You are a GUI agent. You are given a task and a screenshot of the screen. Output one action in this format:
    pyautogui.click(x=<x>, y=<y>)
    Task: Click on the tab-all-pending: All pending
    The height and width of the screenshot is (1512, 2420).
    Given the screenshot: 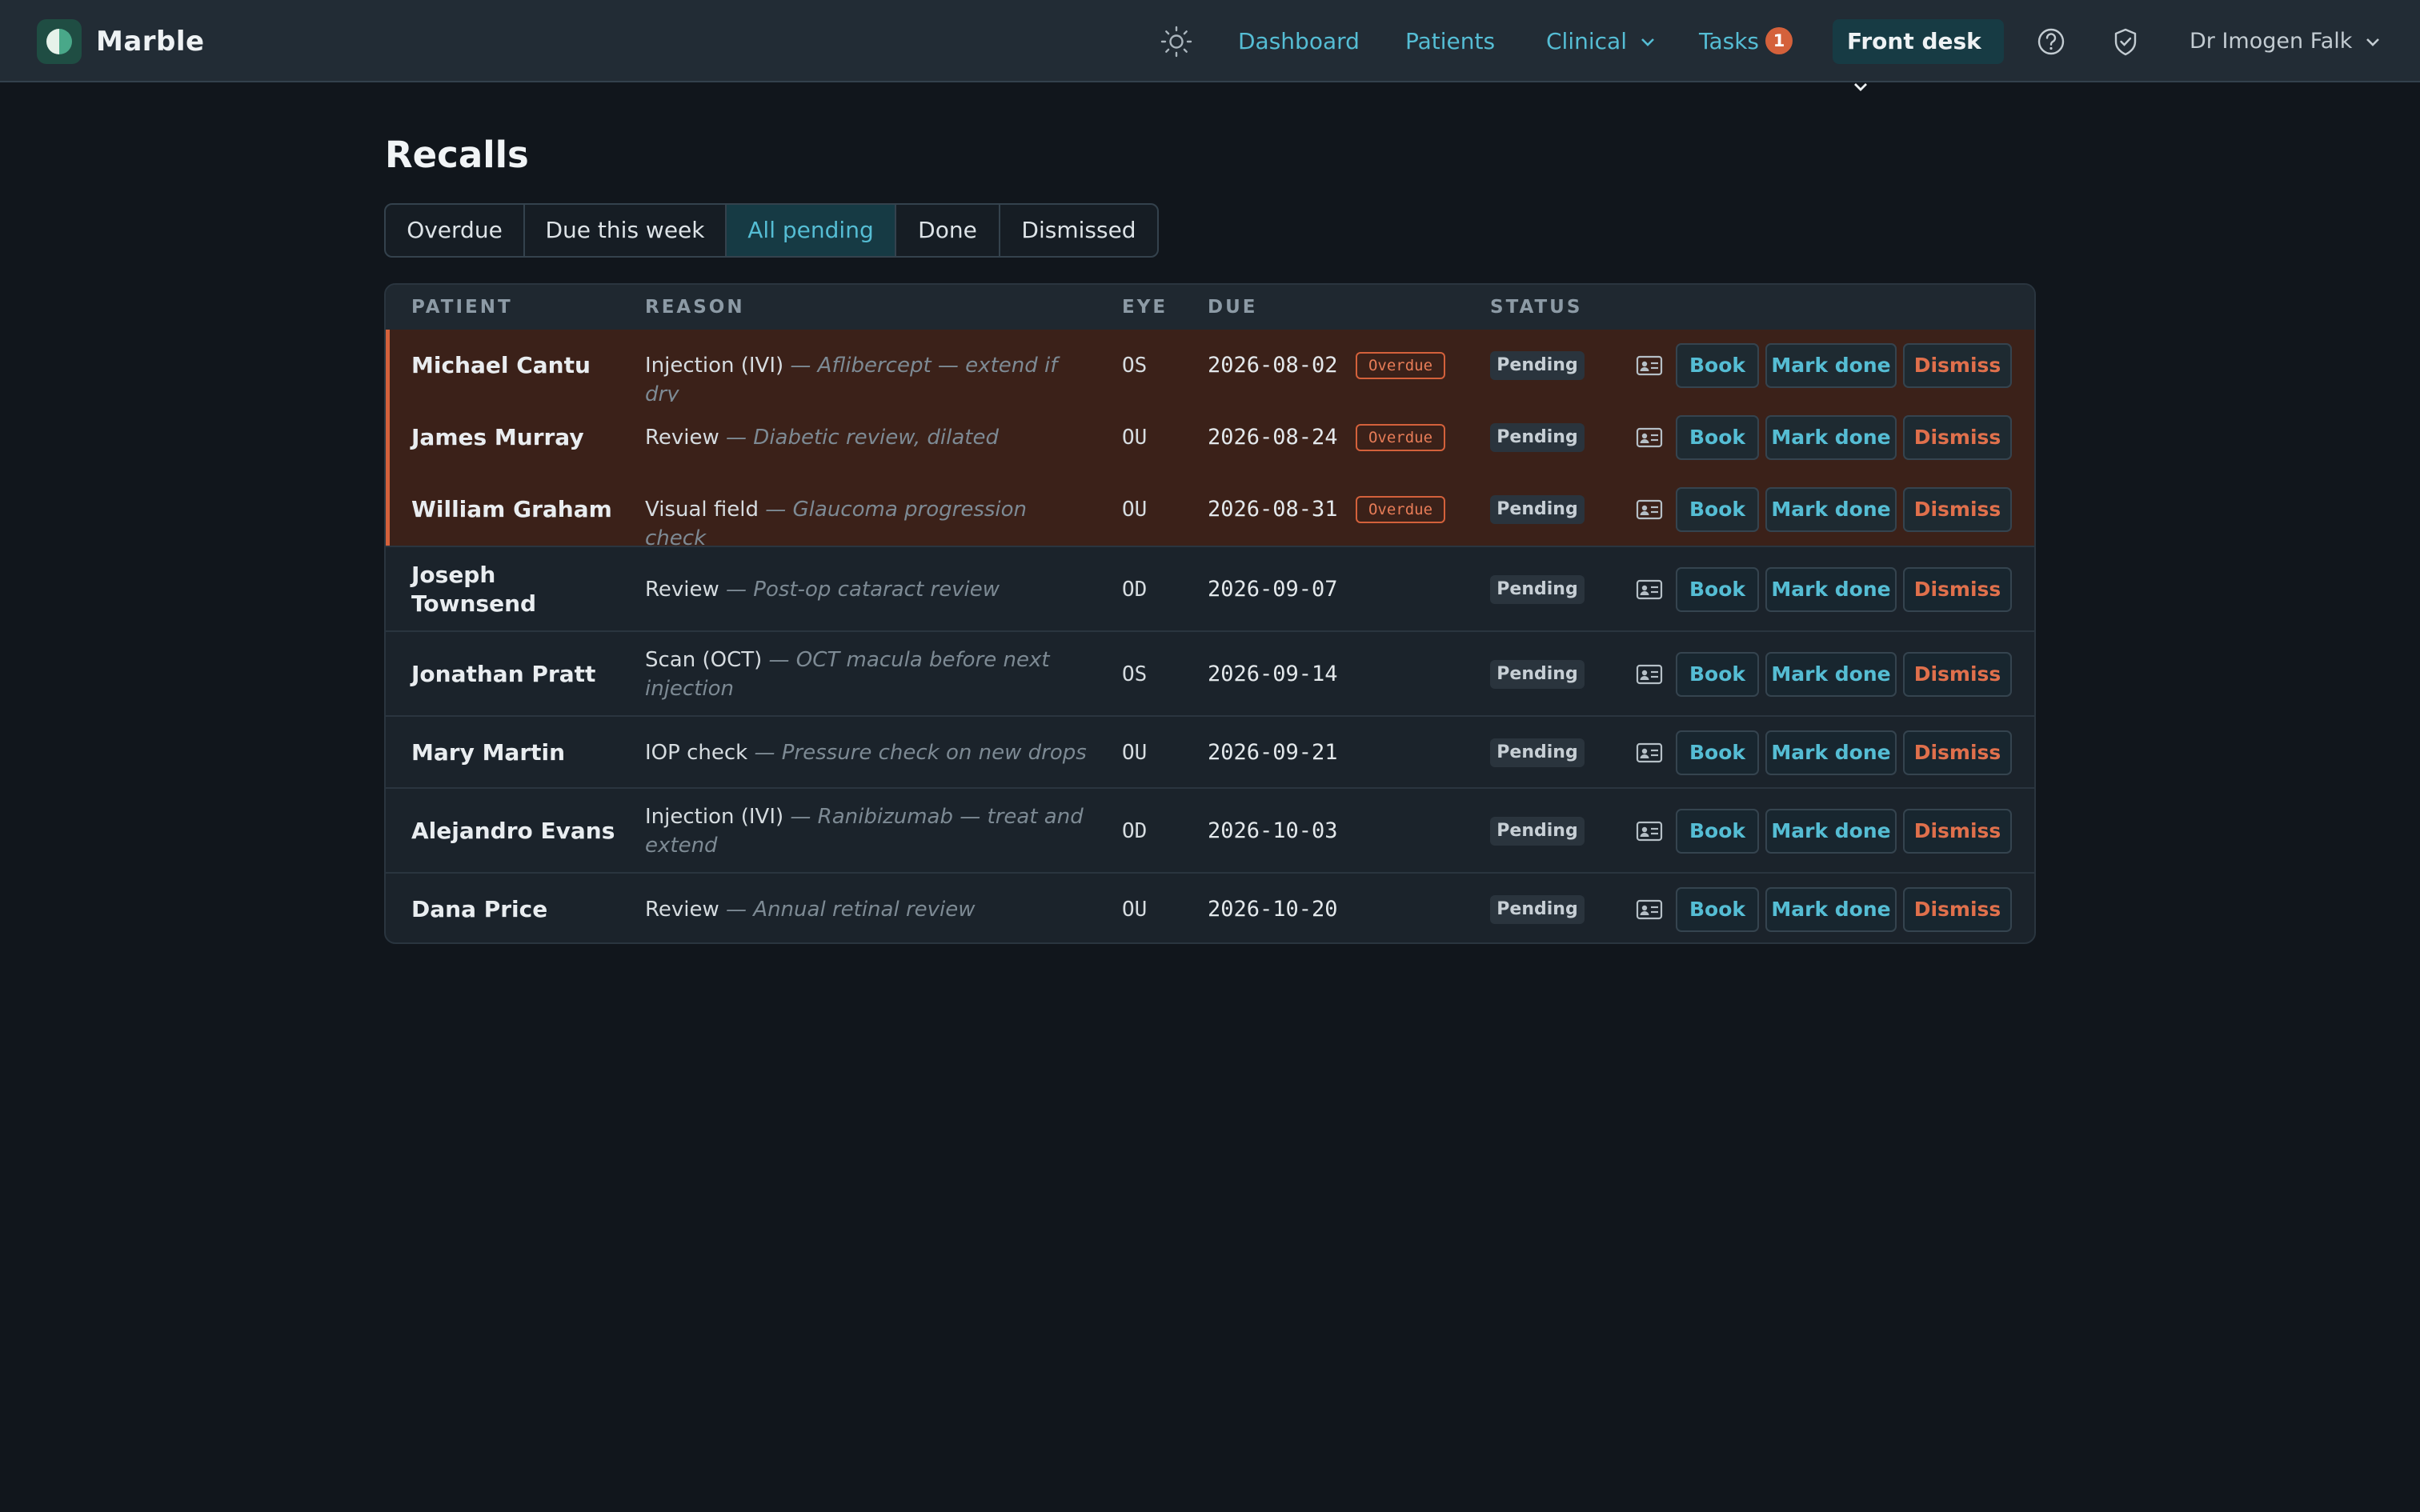 What is the action you would take?
    pyautogui.click(x=811, y=230)
    